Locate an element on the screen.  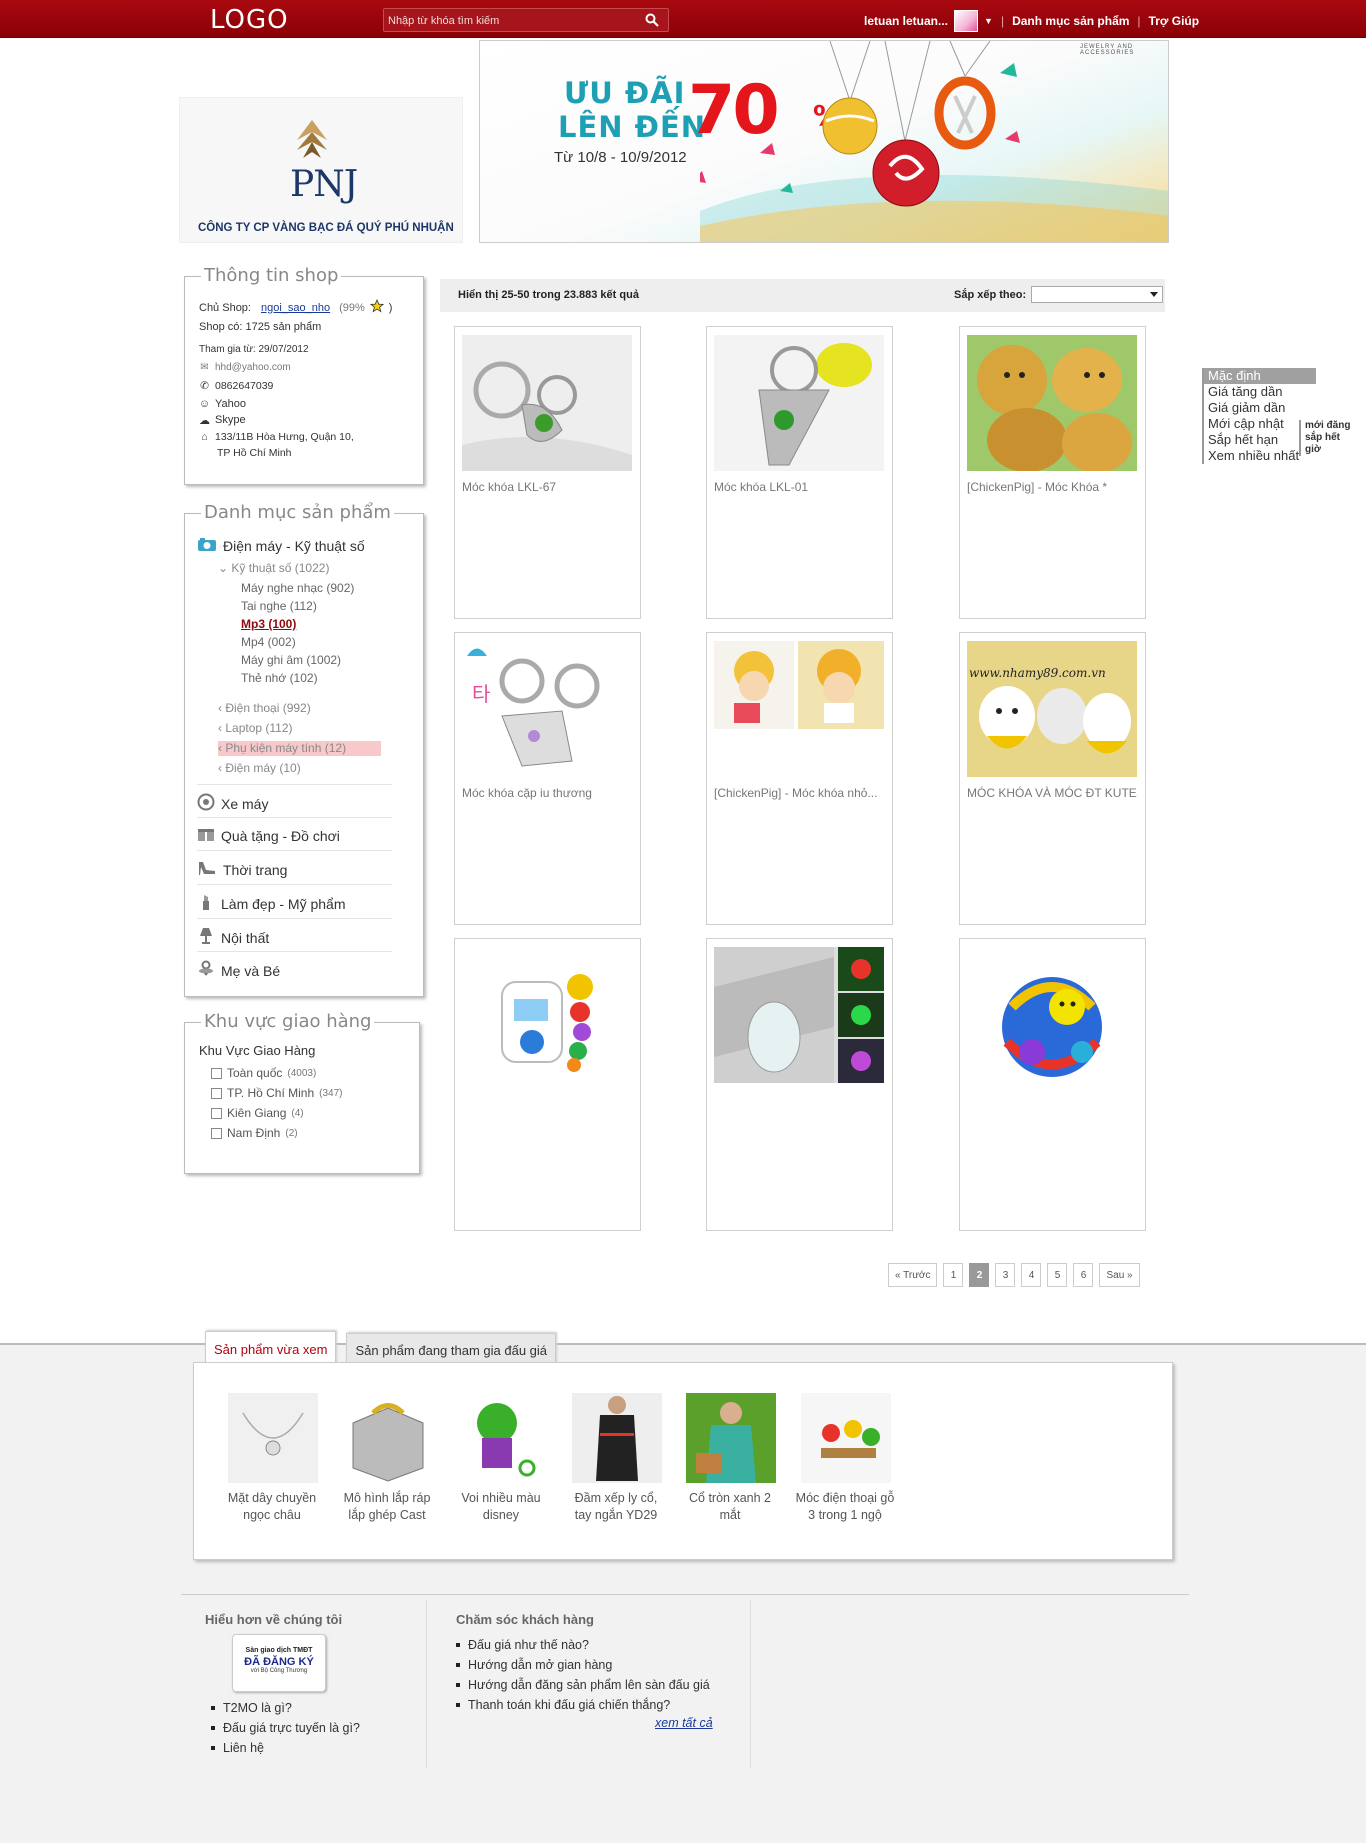
page-button: 3 is located at coordinates (1005, 1275).